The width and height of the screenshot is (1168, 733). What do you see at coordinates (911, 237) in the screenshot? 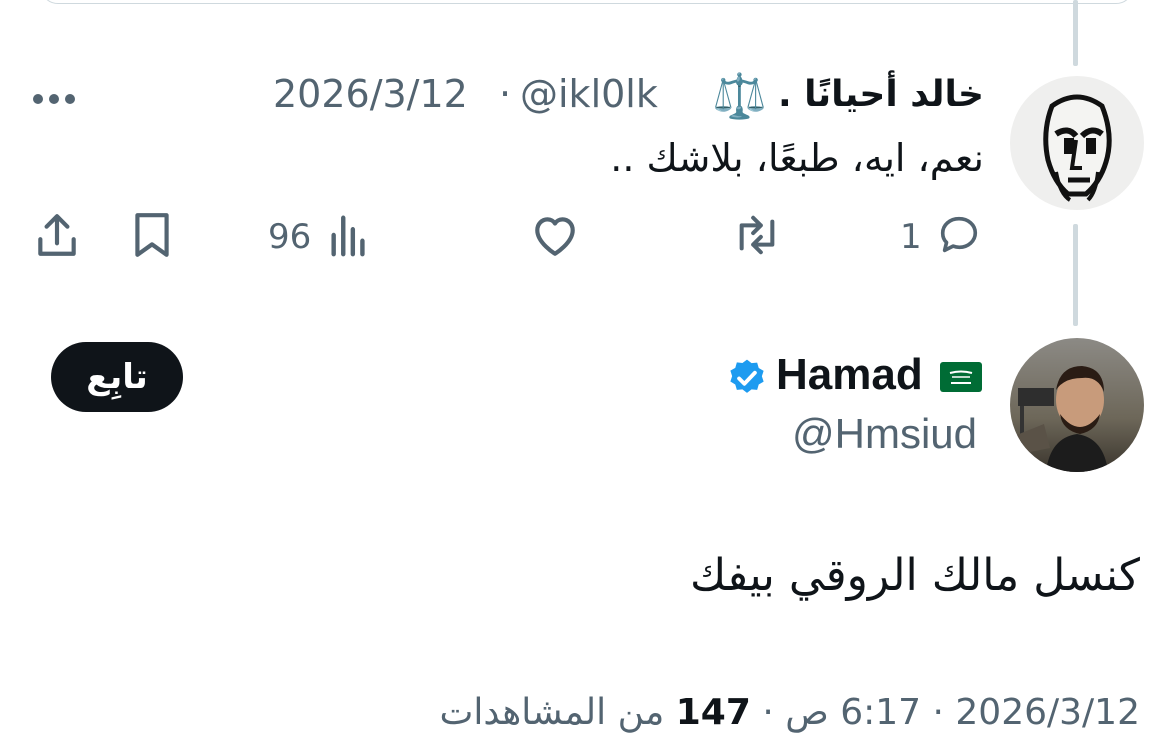
I see `reply-count: 1` at bounding box center [911, 237].